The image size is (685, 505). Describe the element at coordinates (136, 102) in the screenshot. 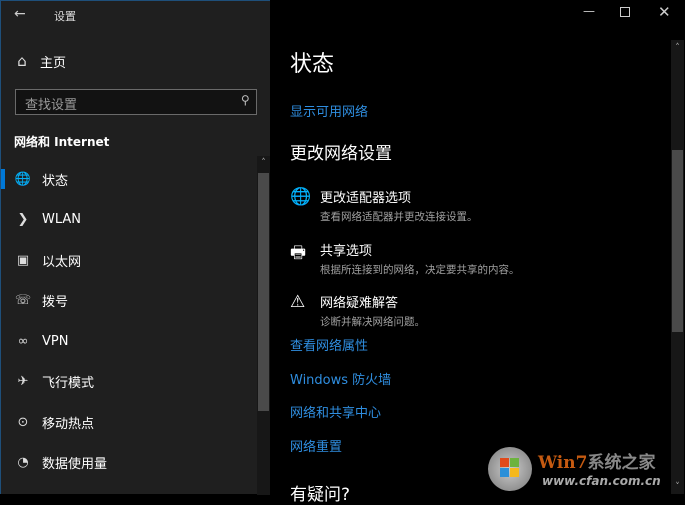

I see `search-input: 查找设置 ⚲` at that location.